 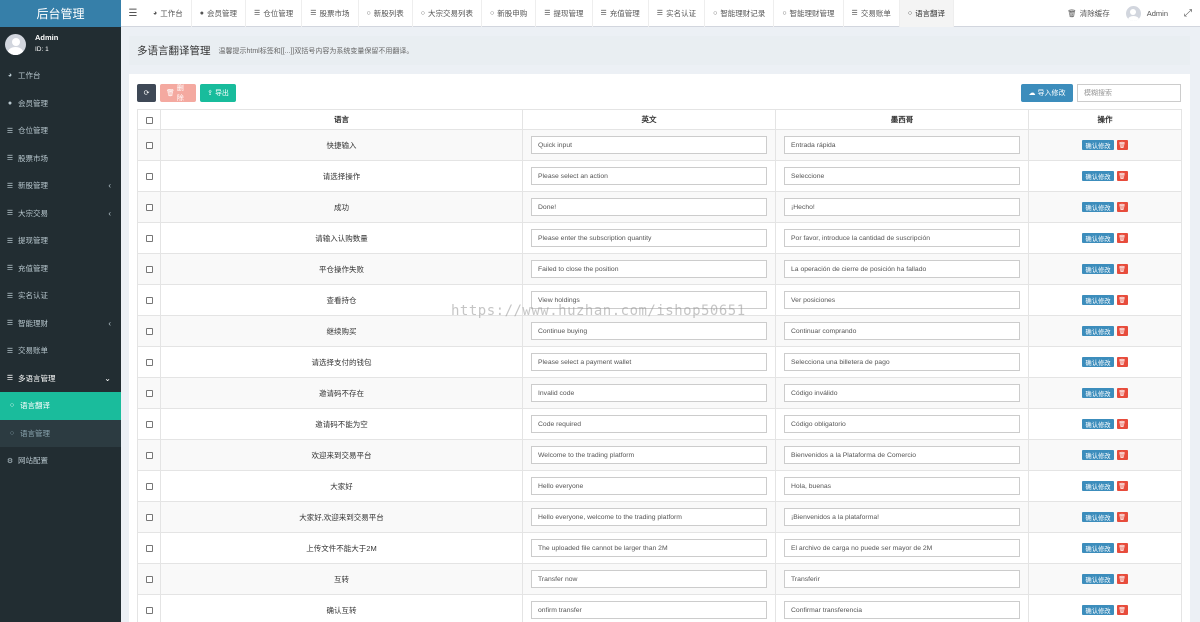 I want to click on user-menu: Admin, so click(x=1147, y=13).